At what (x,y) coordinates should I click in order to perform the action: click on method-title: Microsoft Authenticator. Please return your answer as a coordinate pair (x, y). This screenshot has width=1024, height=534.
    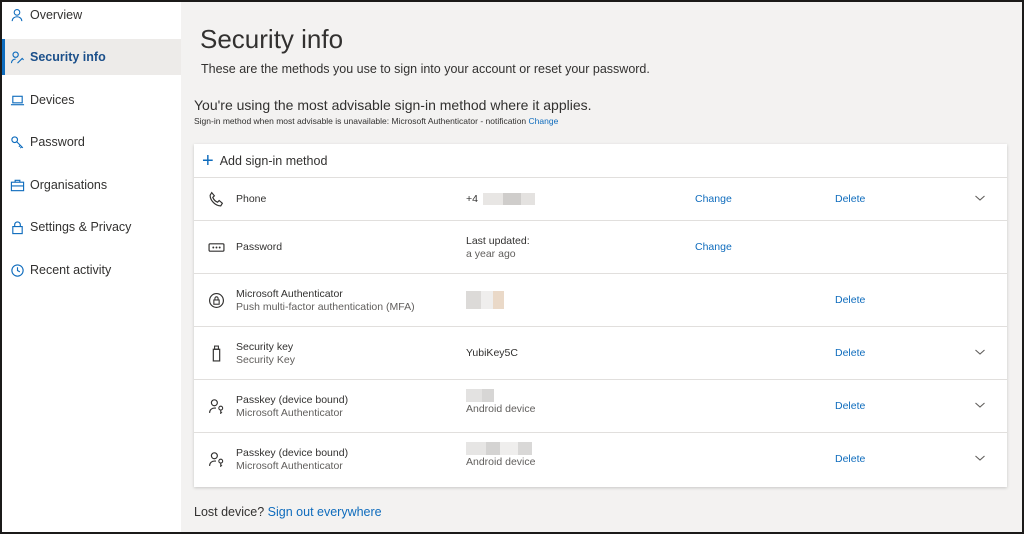
    Looking at the image, I should click on (289, 294).